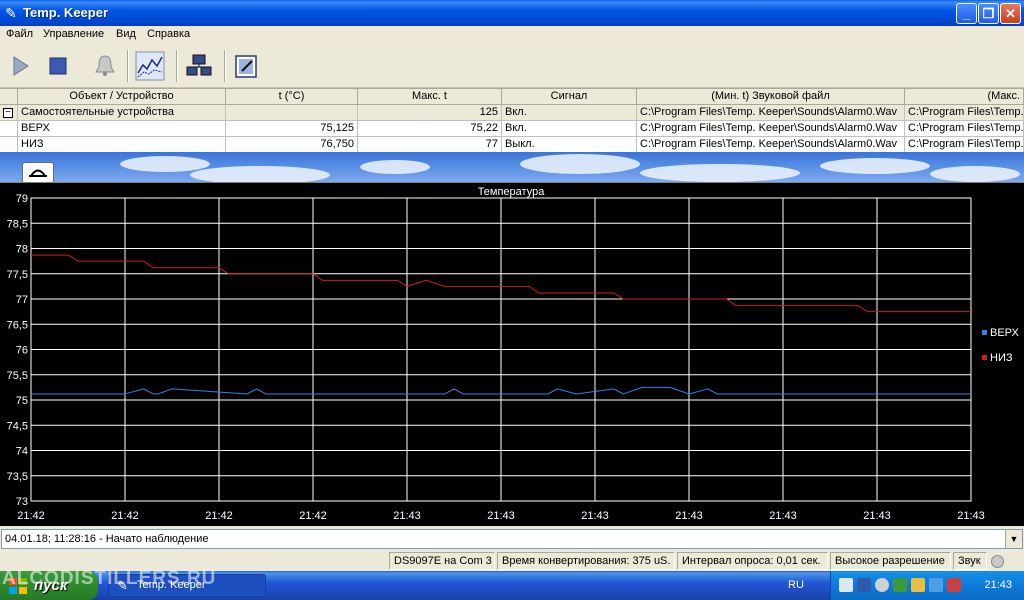  I want to click on y-tick-label: 75, so click(22, 401).